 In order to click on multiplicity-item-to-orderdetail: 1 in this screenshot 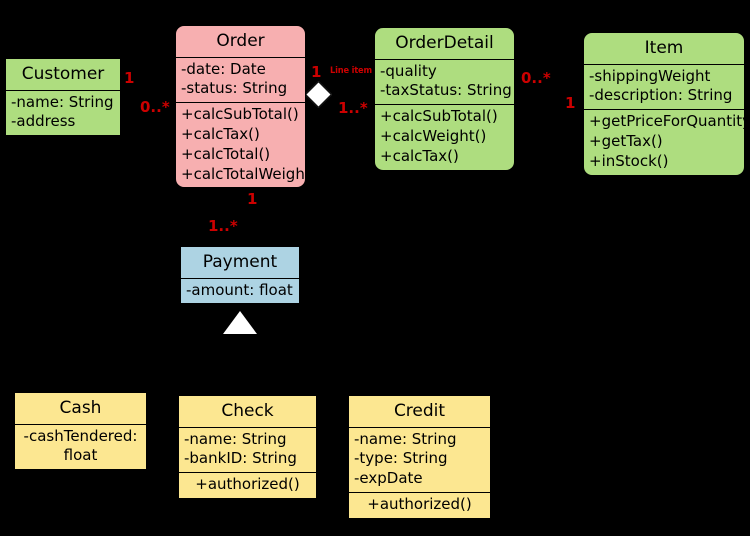, I will do `click(570, 103)`.